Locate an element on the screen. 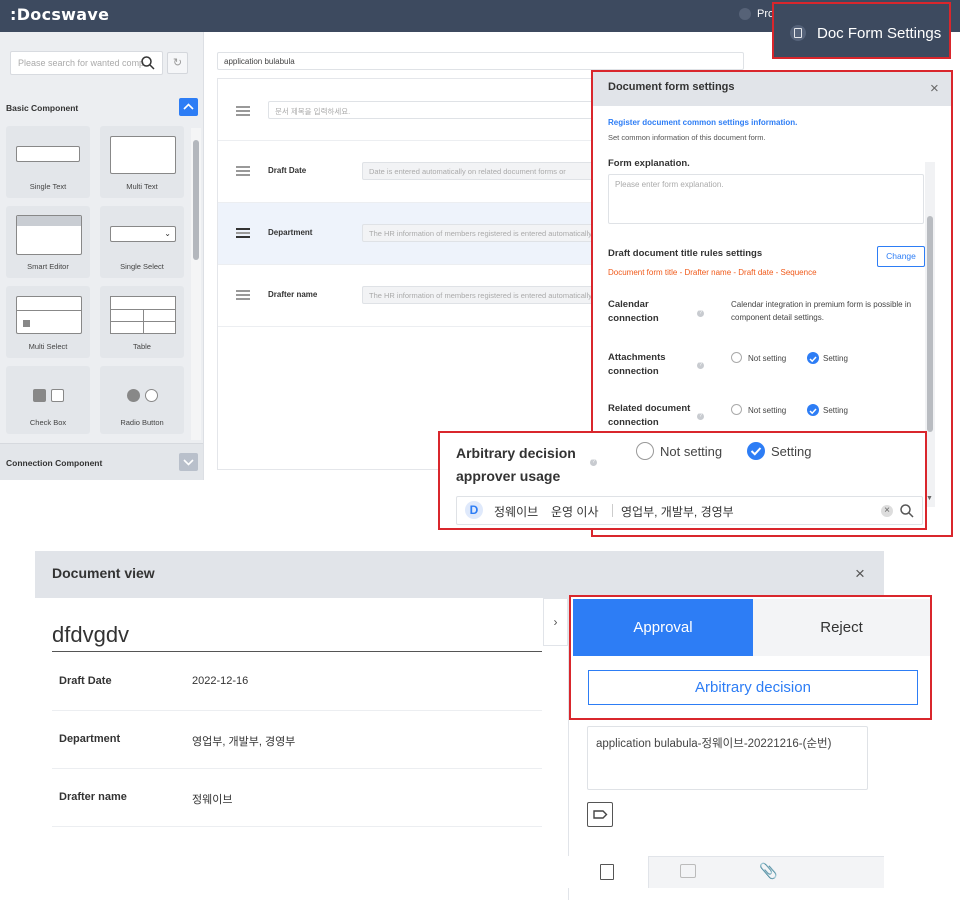 This screenshot has height=900, width=960. docswave-user-icon: D is located at coordinates (474, 510).